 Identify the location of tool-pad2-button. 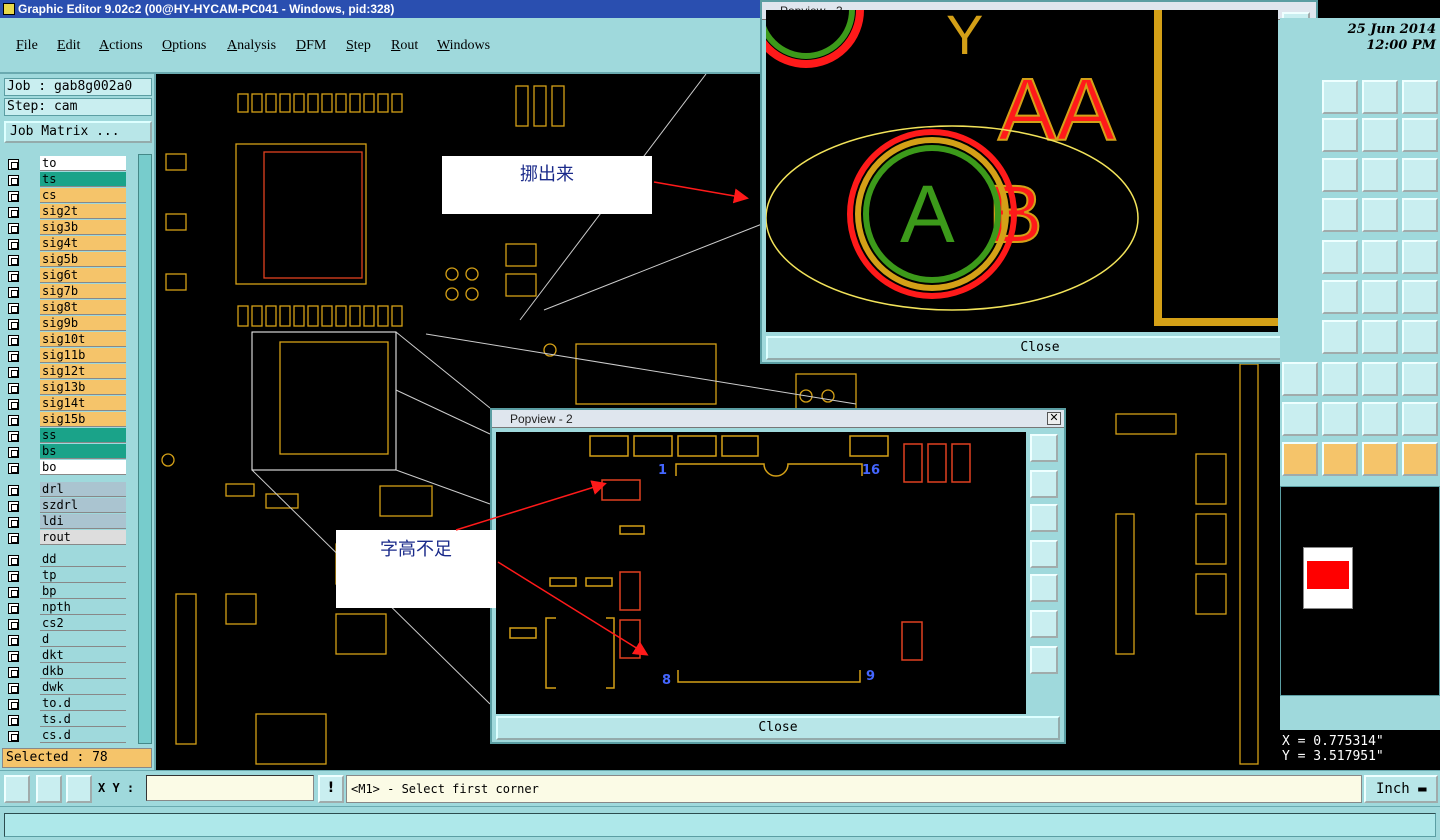
(1300, 379).